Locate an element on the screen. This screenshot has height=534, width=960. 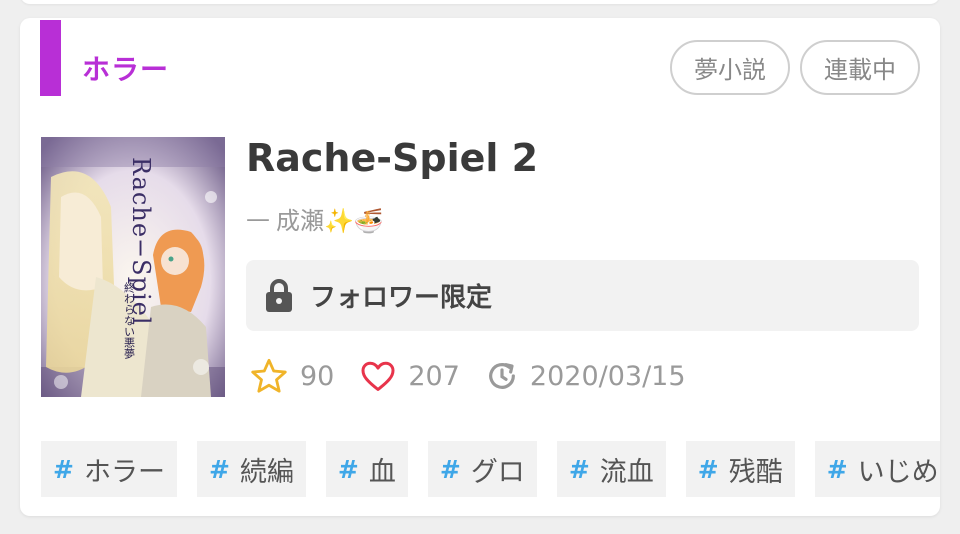
tag-label: ホラー is located at coordinates (124, 472).